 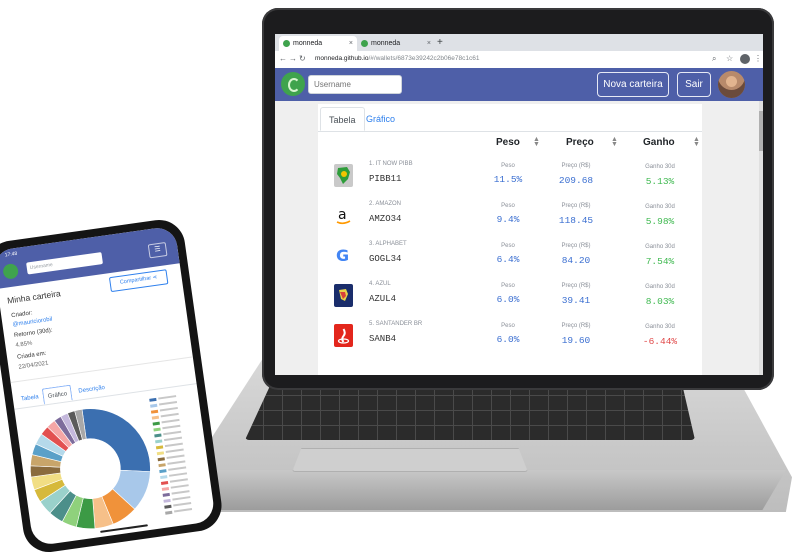 I want to click on creator-label: Criador:, so click(x=21, y=315).